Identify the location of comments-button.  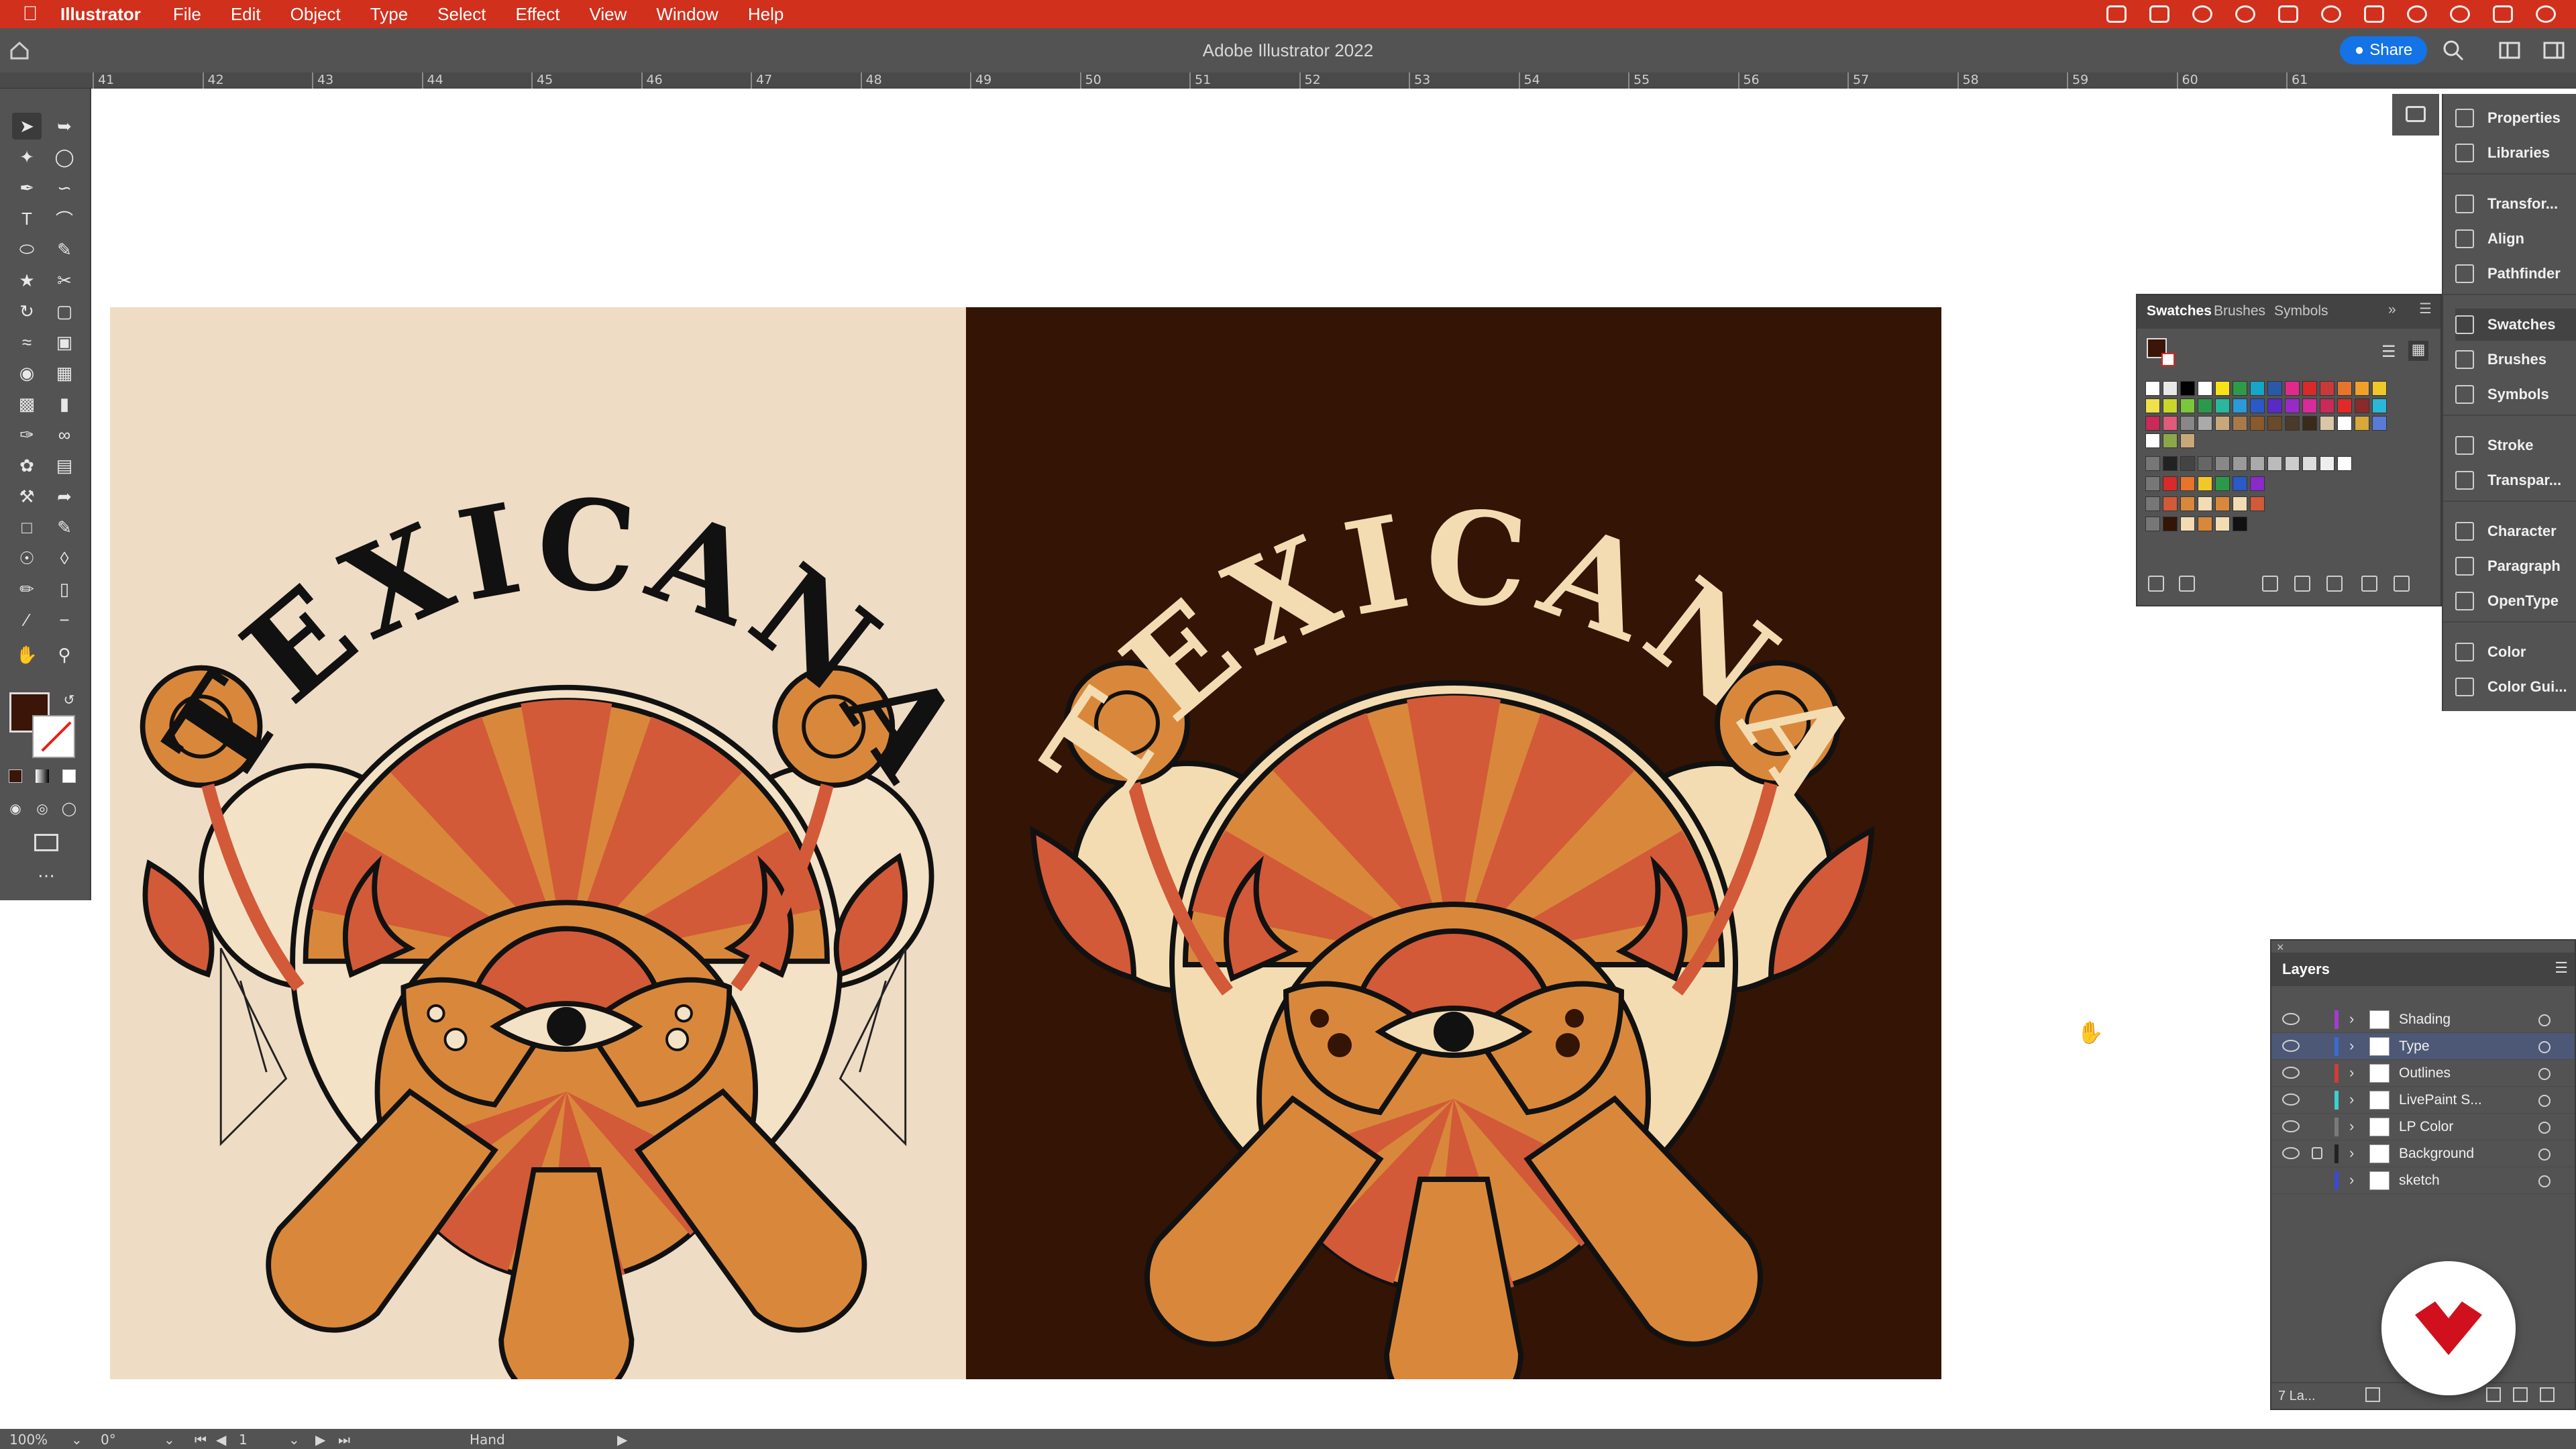
(2415, 115).